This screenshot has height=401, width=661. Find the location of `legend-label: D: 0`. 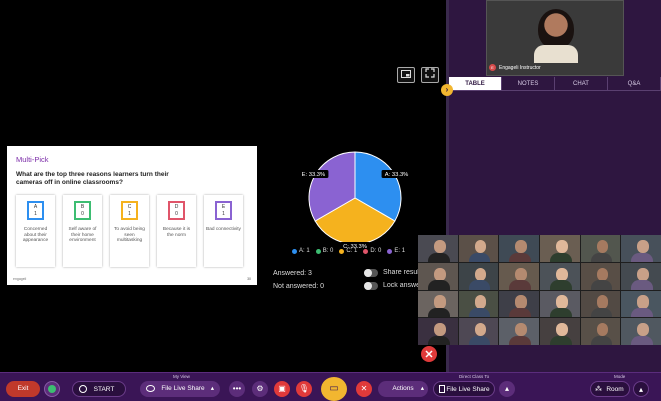

legend-label: D: 0 is located at coordinates (376, 251).